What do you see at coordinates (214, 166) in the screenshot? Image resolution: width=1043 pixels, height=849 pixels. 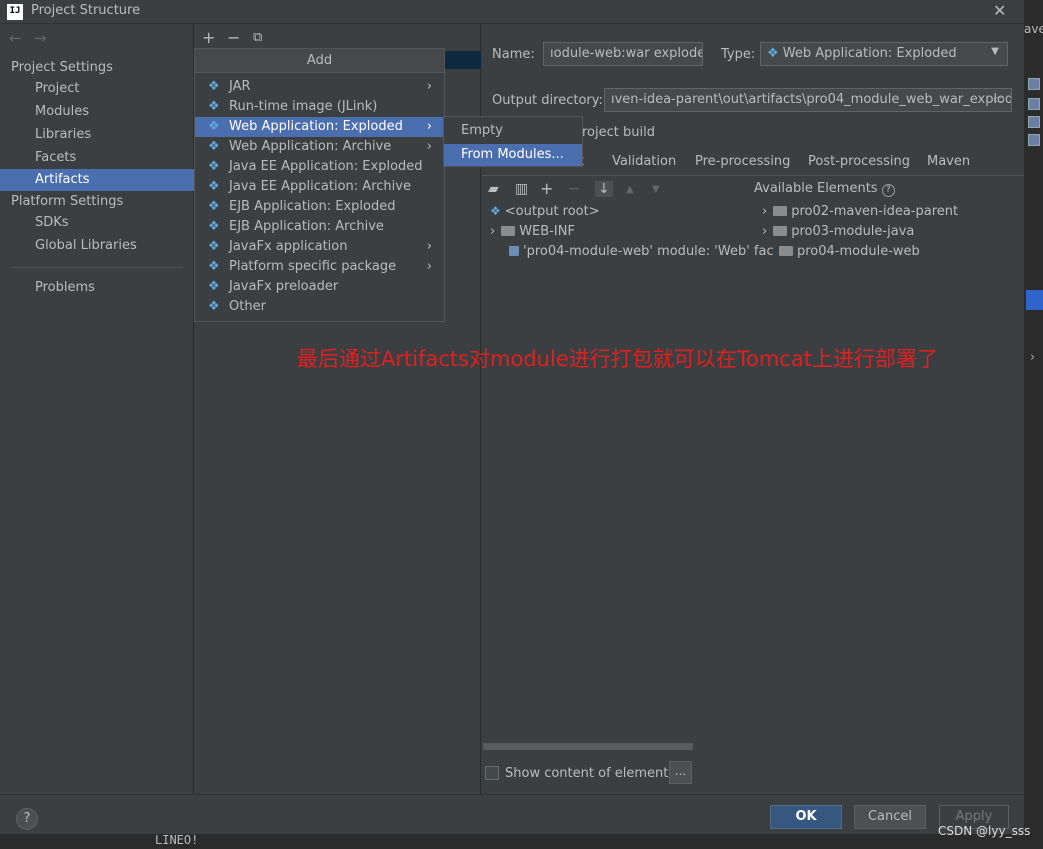 I see `javaee-icon: ❖` at bounding box center [214, 166].